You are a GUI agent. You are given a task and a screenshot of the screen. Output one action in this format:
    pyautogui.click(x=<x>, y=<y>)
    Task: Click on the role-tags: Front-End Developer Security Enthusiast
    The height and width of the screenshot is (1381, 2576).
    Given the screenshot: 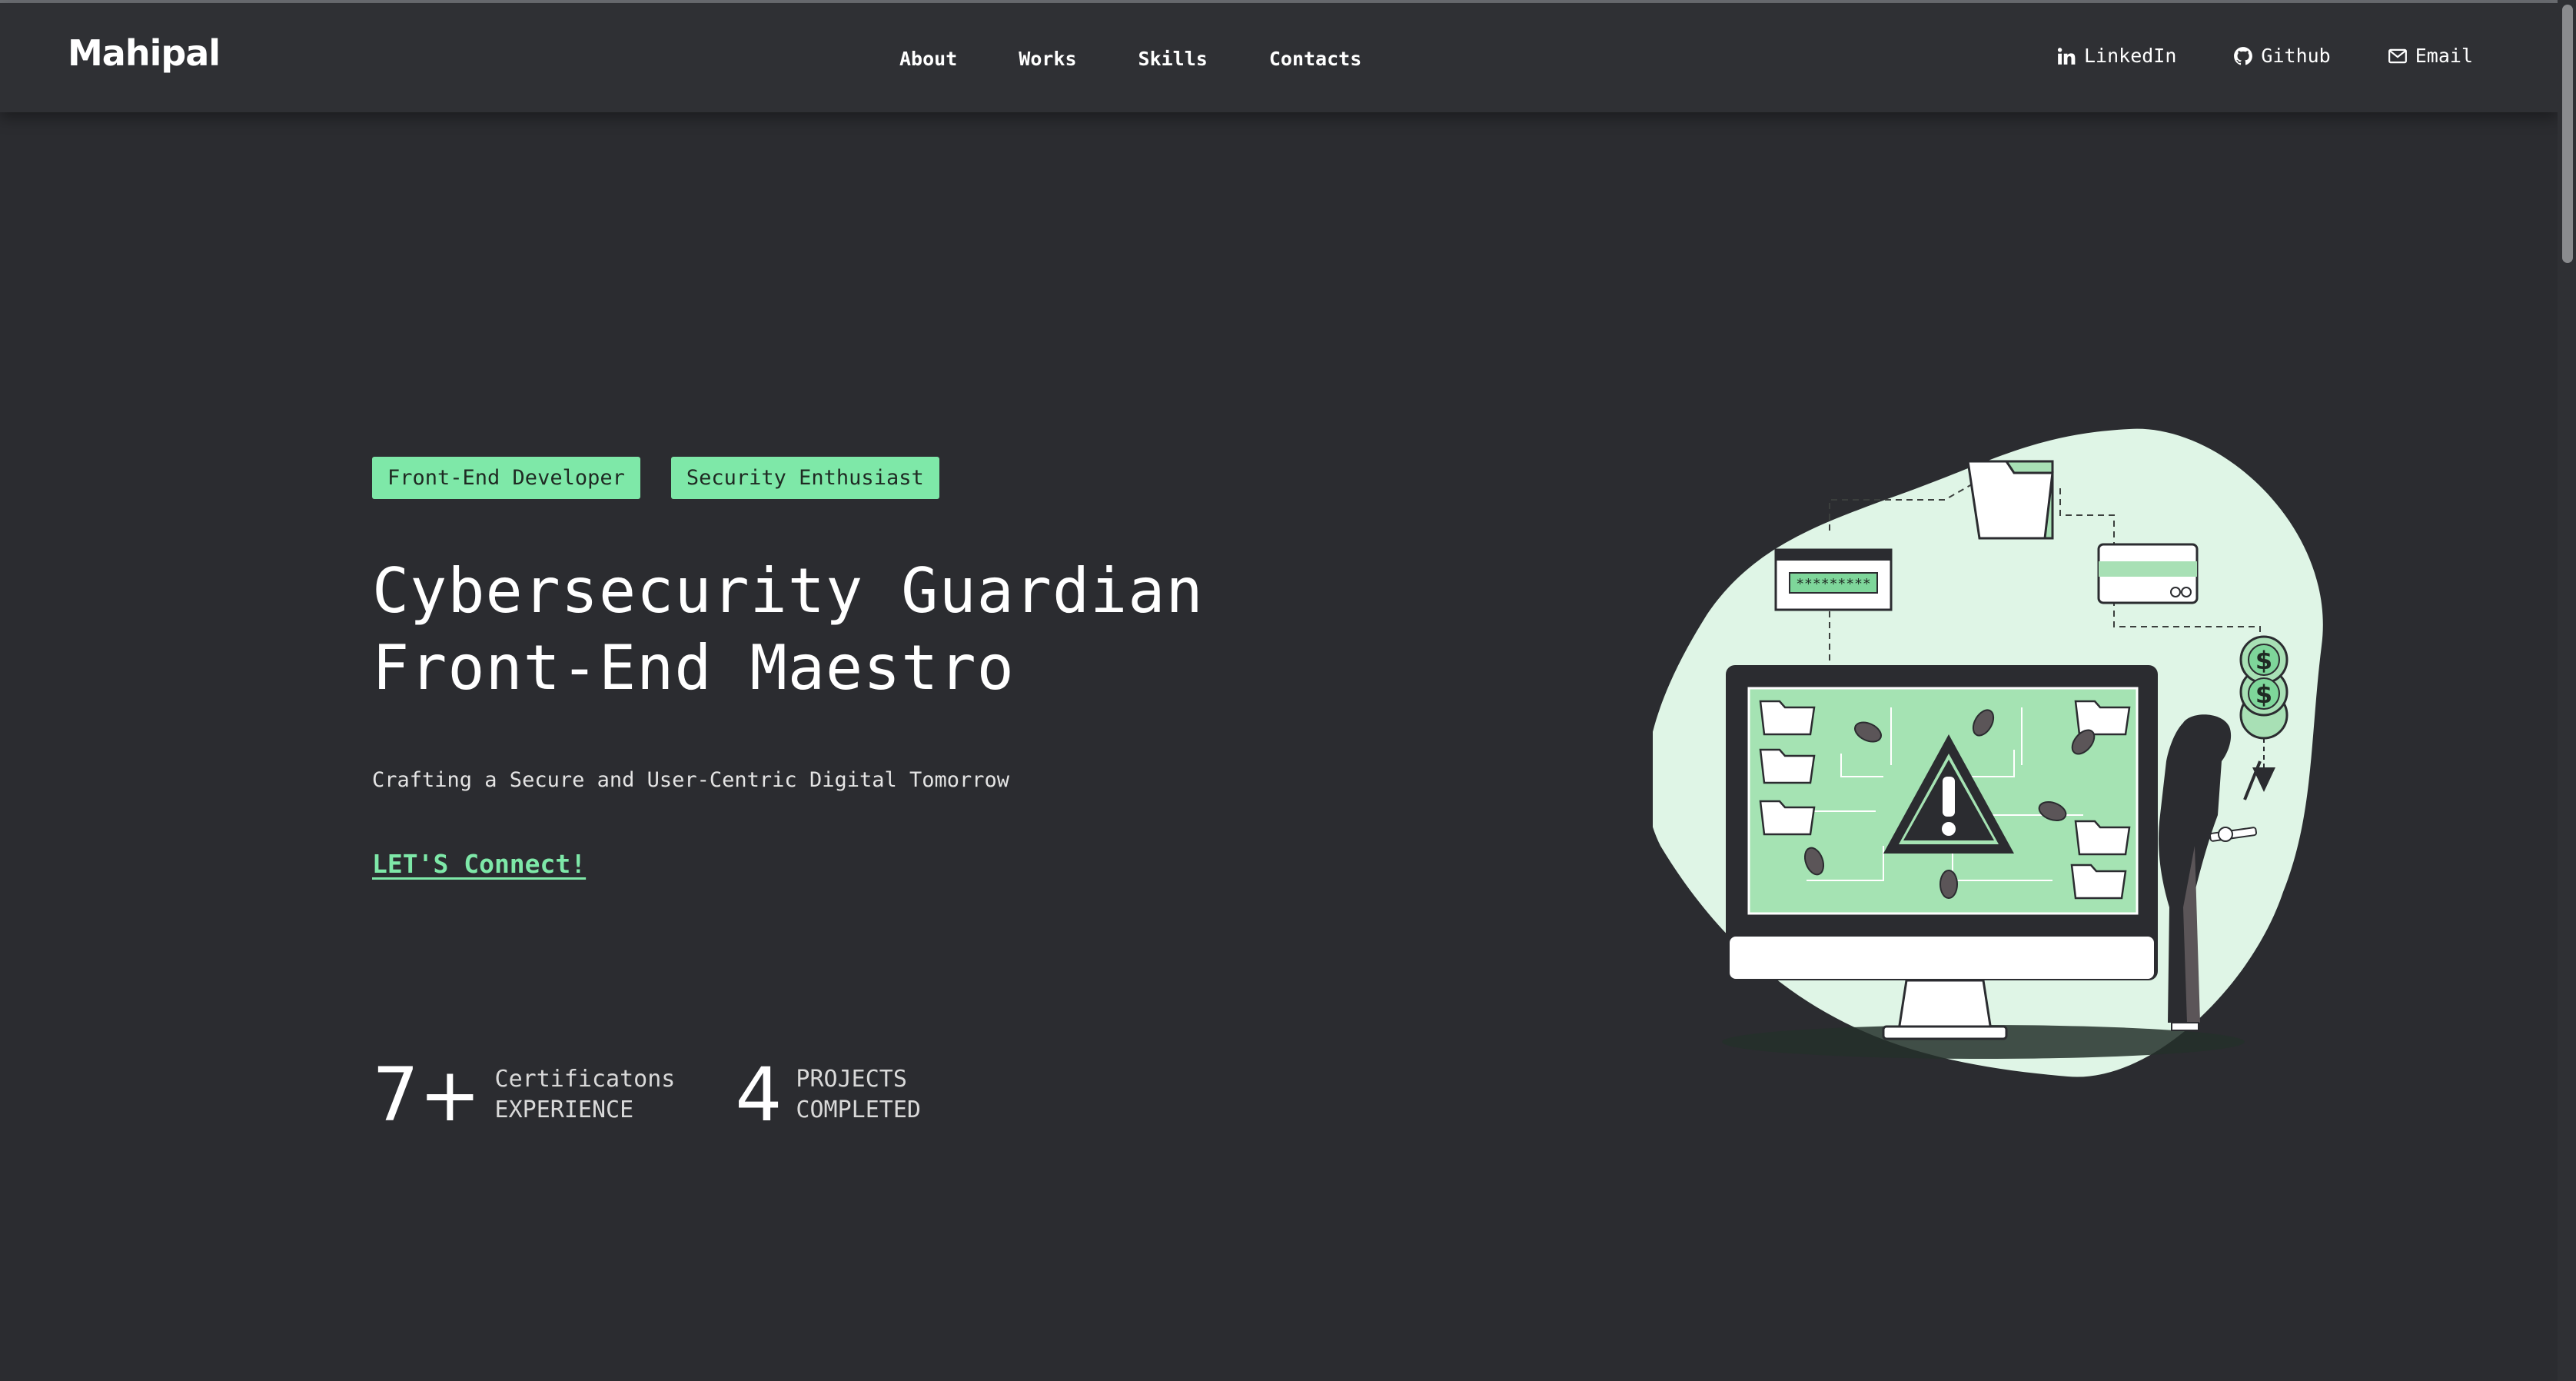 What is the action you would take?
    pyautogui.click(x=833, y=478)
    